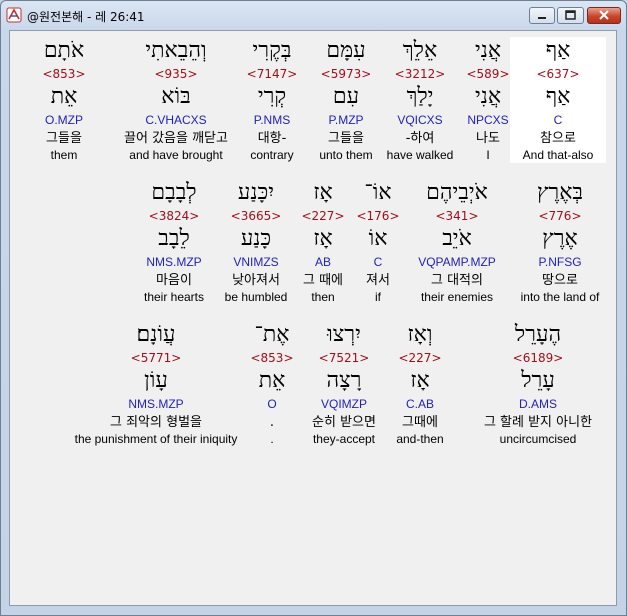 This screenshot has width=627, height=616. I want to click on korean-gloss: 그들을, so click(64, 138).